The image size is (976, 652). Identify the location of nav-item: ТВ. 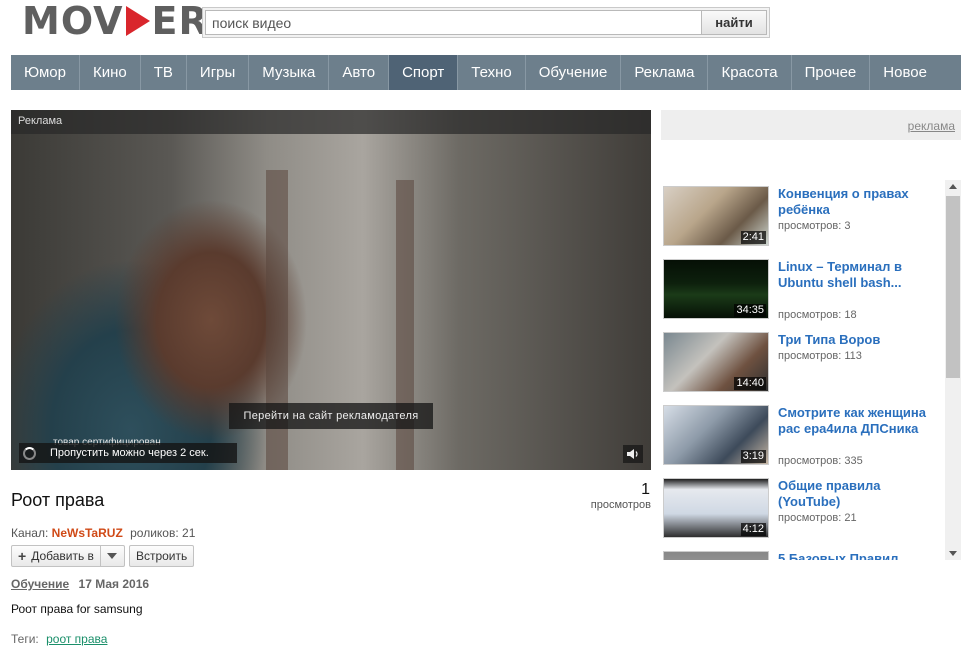
(164, 72).